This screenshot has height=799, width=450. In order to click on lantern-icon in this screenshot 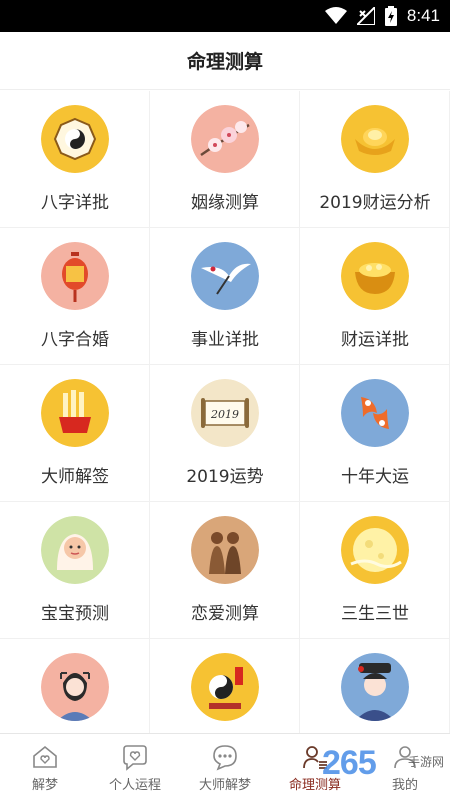, I will do `click(75, 276)`.